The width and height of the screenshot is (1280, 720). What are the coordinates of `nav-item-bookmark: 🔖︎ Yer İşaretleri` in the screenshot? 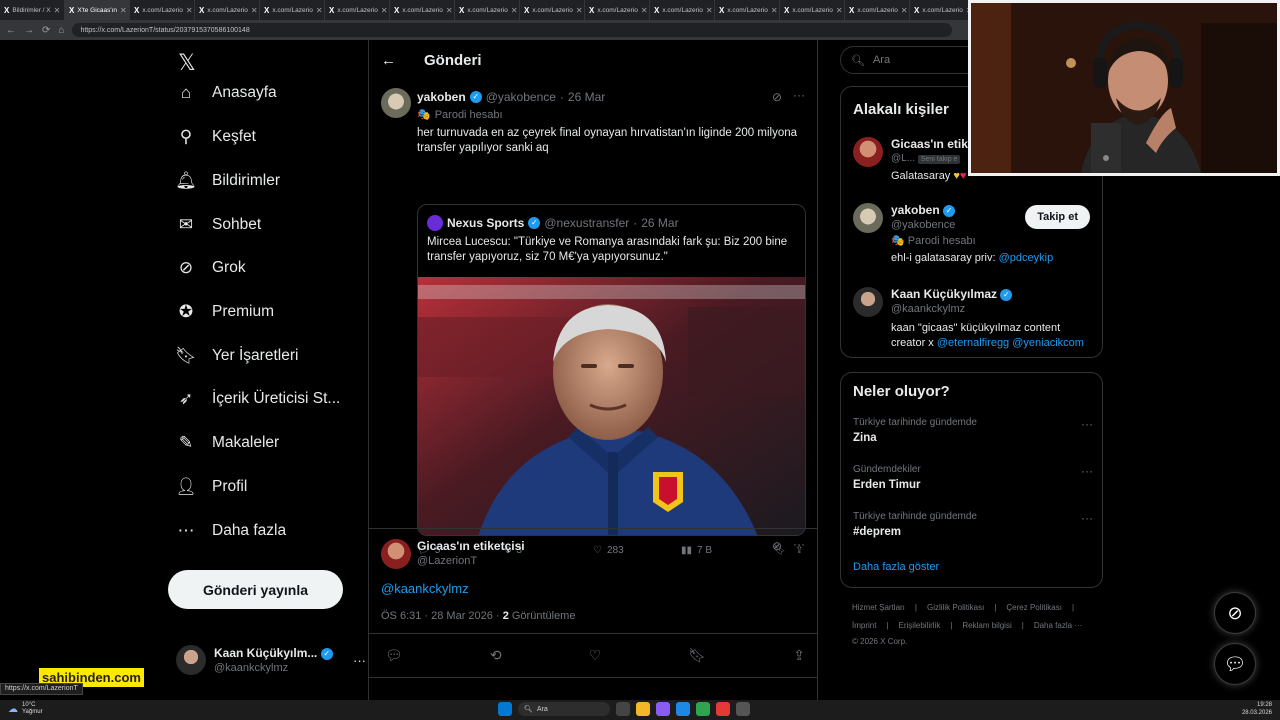 It's located at (236, 356).